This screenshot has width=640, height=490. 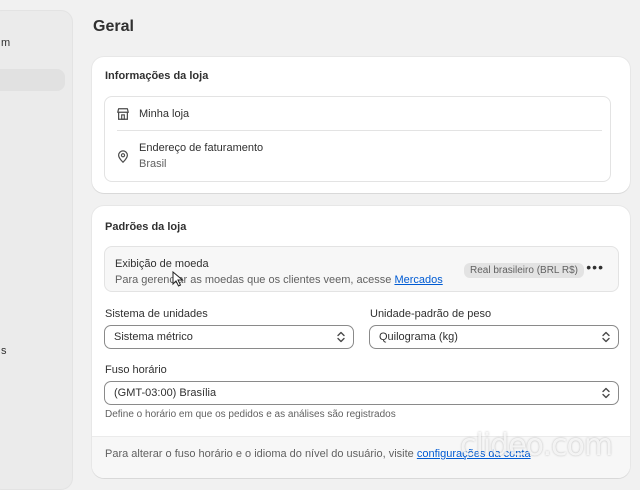 I want to click on sidebar-item-active, so click(x=32, y=80).